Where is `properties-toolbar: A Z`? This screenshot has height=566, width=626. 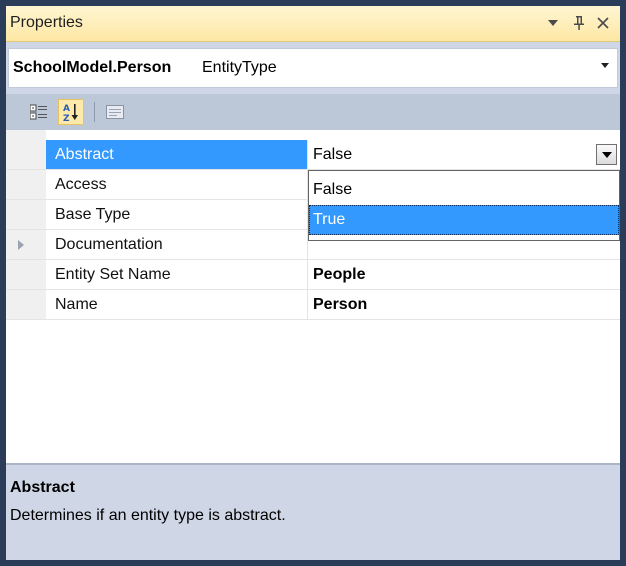 properties-toolbar: A Z is located at coordinates (313, 112).